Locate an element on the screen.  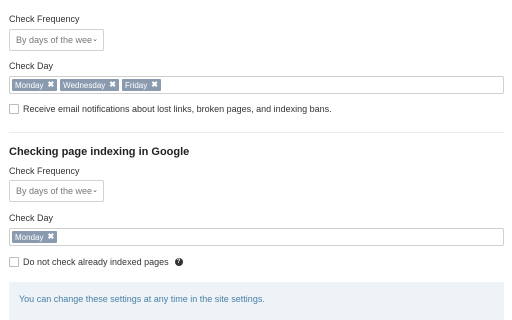
day-tag-friday: Friday ✖ is located at coordinates (141, 85).